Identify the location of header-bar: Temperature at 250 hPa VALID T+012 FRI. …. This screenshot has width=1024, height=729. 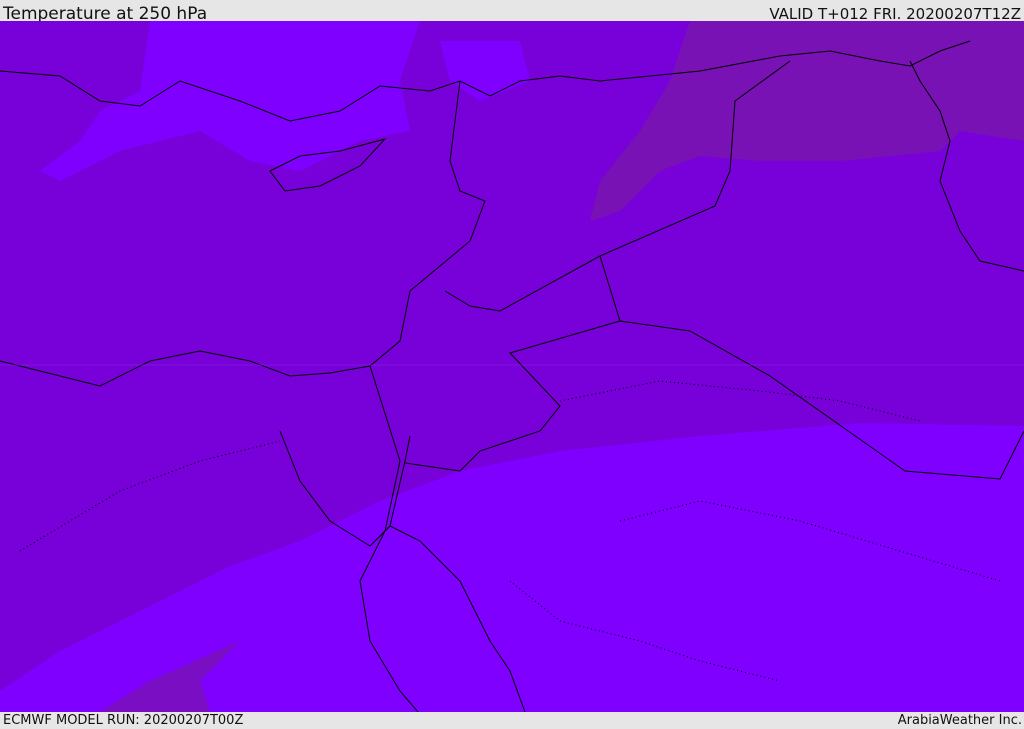
(512, 12).